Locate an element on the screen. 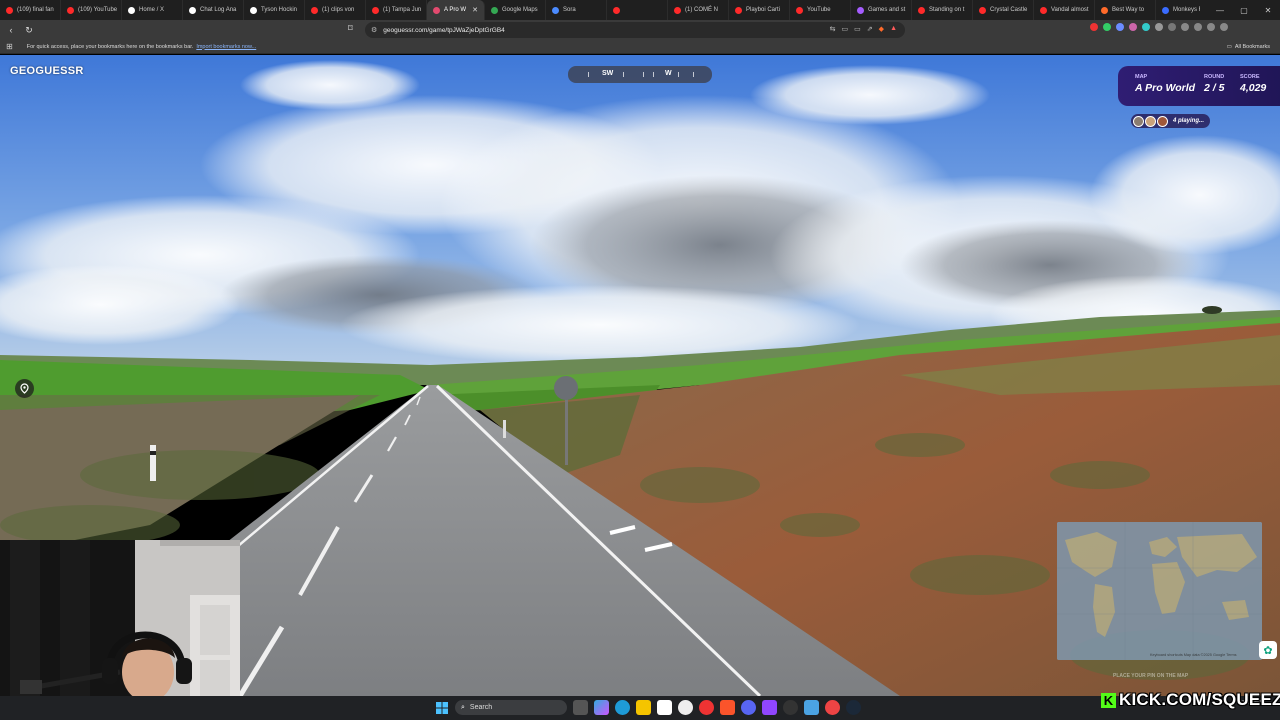  browser-tab: A Pro W ✕ is located at coordinates (456, 10).